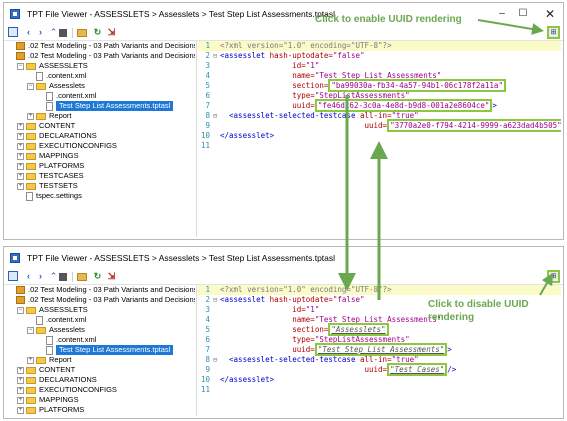 The image size is (567, 421). I want to click on tree-item: + TESTSETS, so click(47, 186).